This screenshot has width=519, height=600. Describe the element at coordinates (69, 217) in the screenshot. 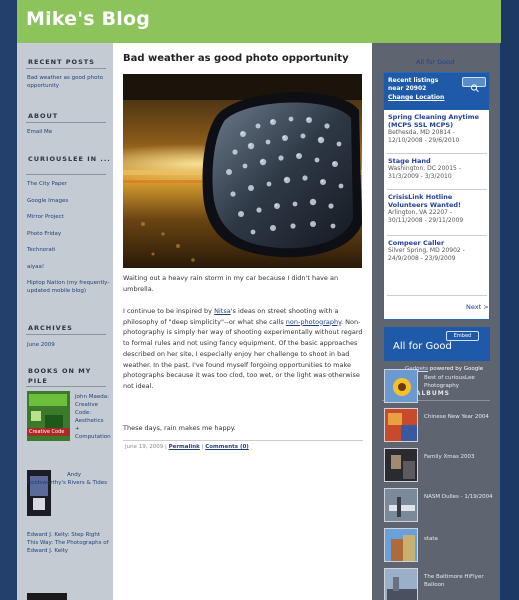

I see `link-mirror-project: Mirror Project` at that location.